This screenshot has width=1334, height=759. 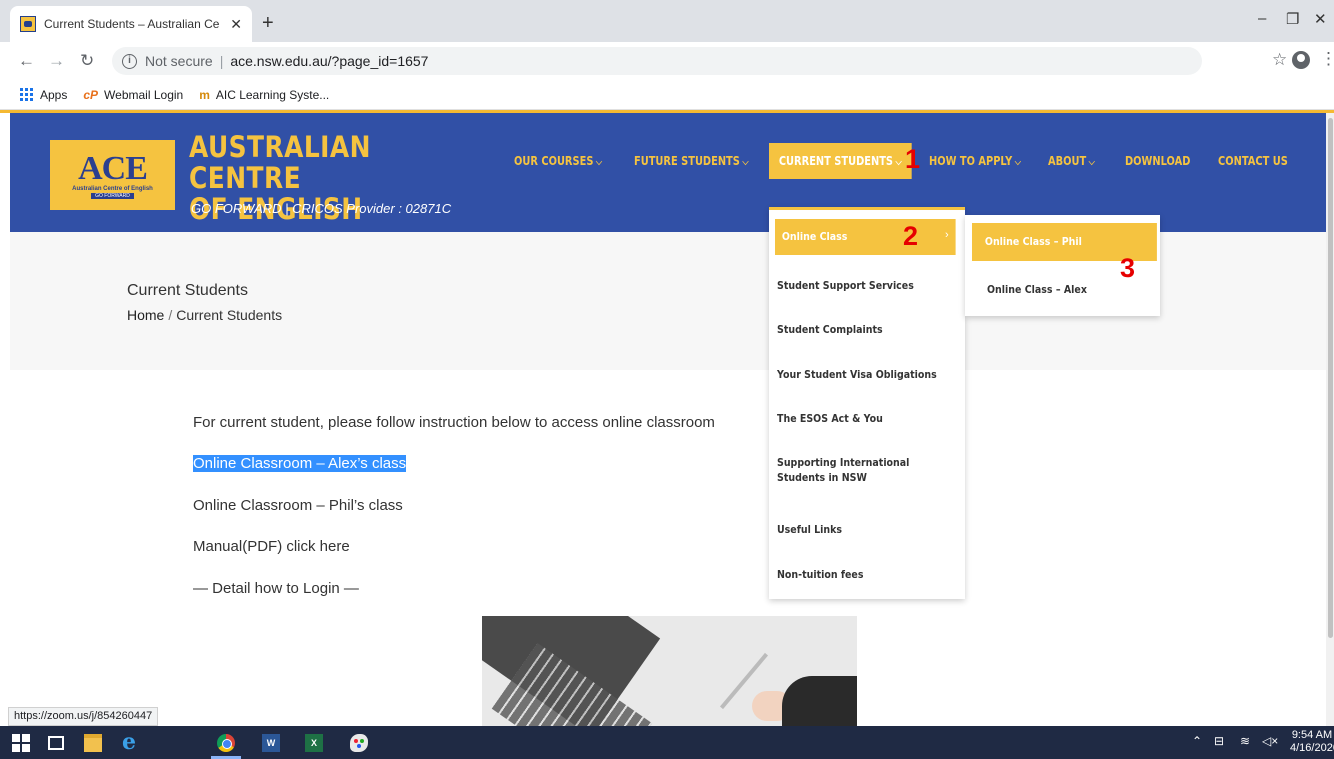 What do you see at coordinates (93, 743) in the screenshot?
I see `file-explorer-icon` at bounding box center [93, 743].